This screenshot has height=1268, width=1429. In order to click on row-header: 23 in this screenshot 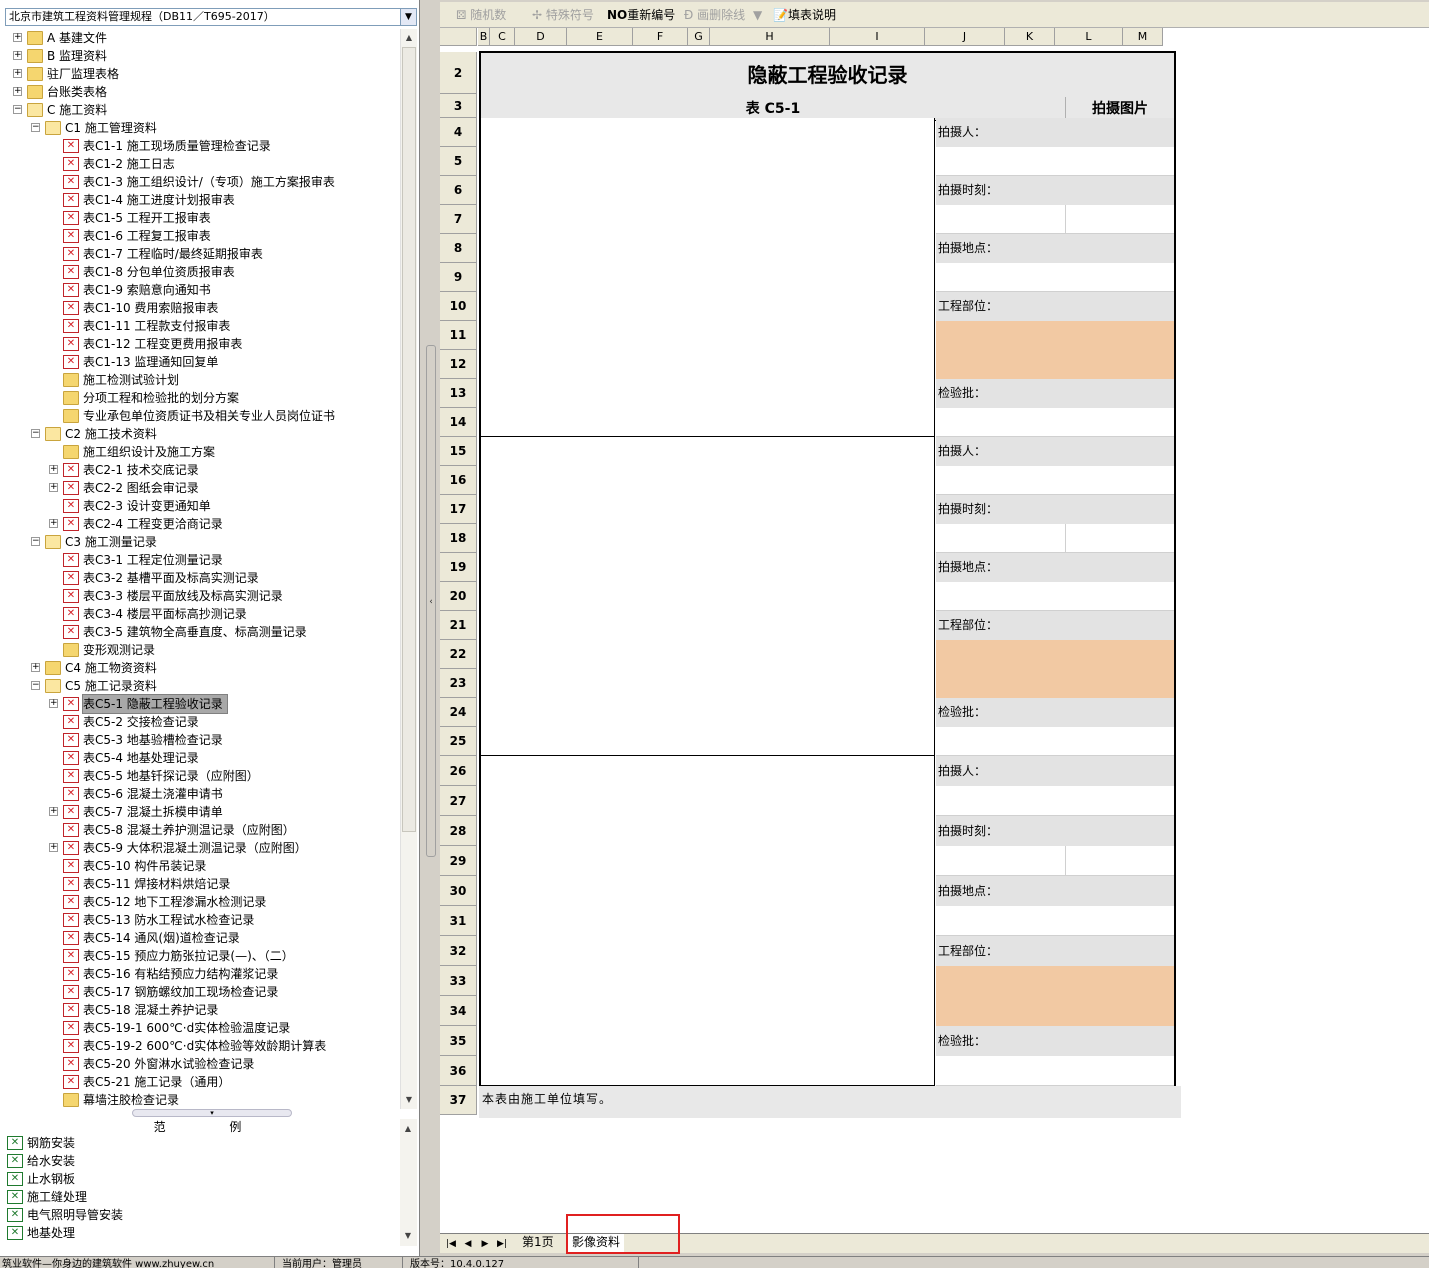, I will do `click(458, 683)`.